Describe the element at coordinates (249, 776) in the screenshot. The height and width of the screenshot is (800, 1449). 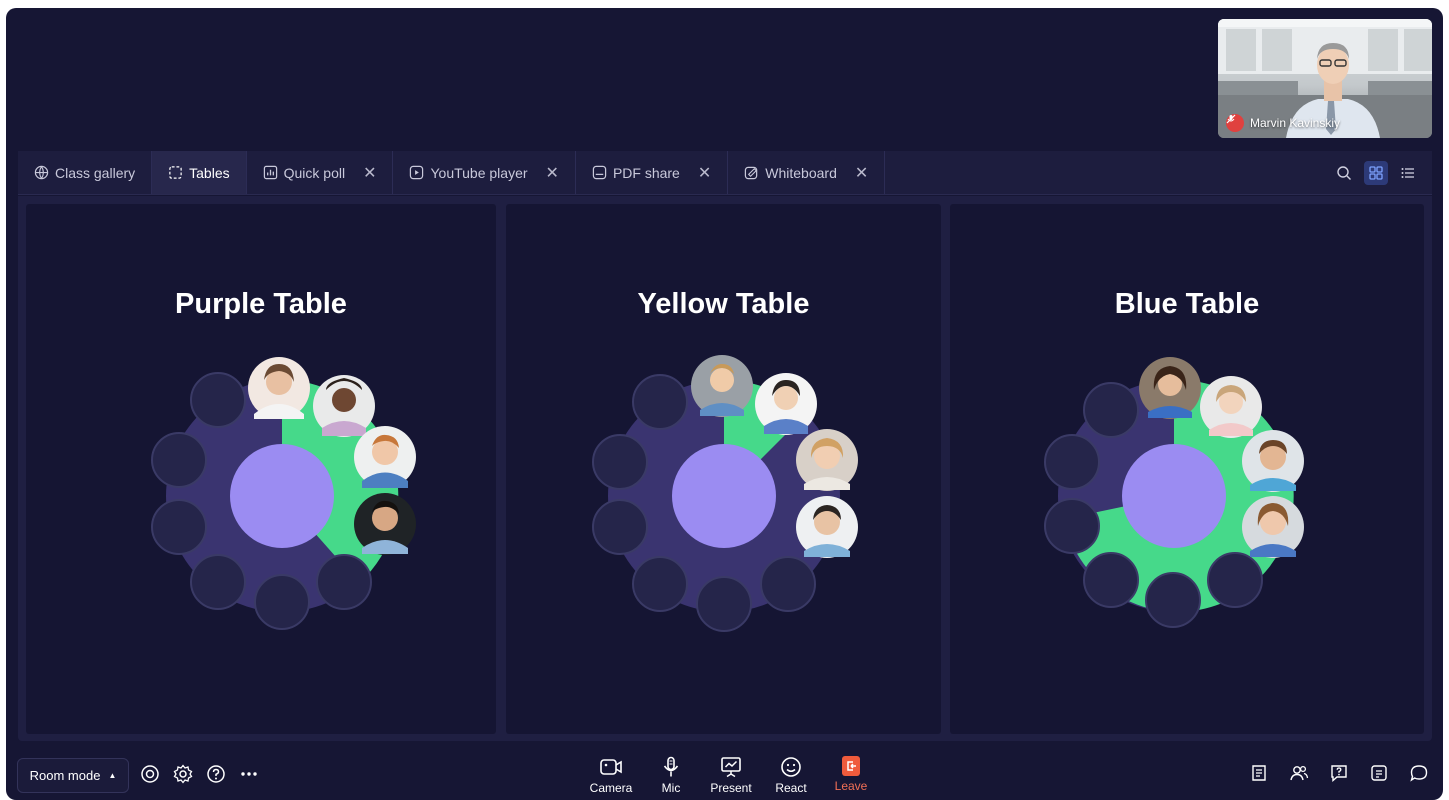
I see `more-icon` at that location.